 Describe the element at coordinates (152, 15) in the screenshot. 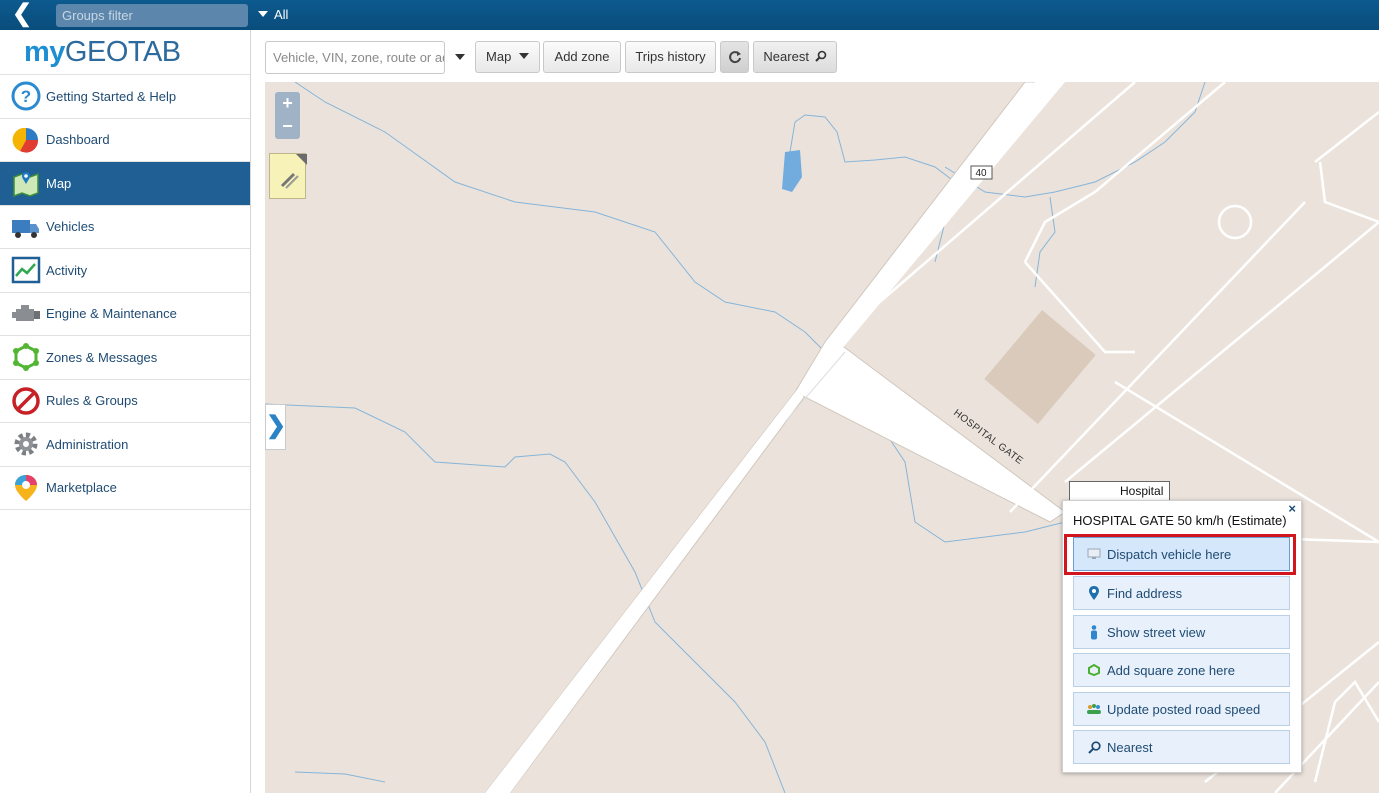

I see `groups-filter-input` at that location.